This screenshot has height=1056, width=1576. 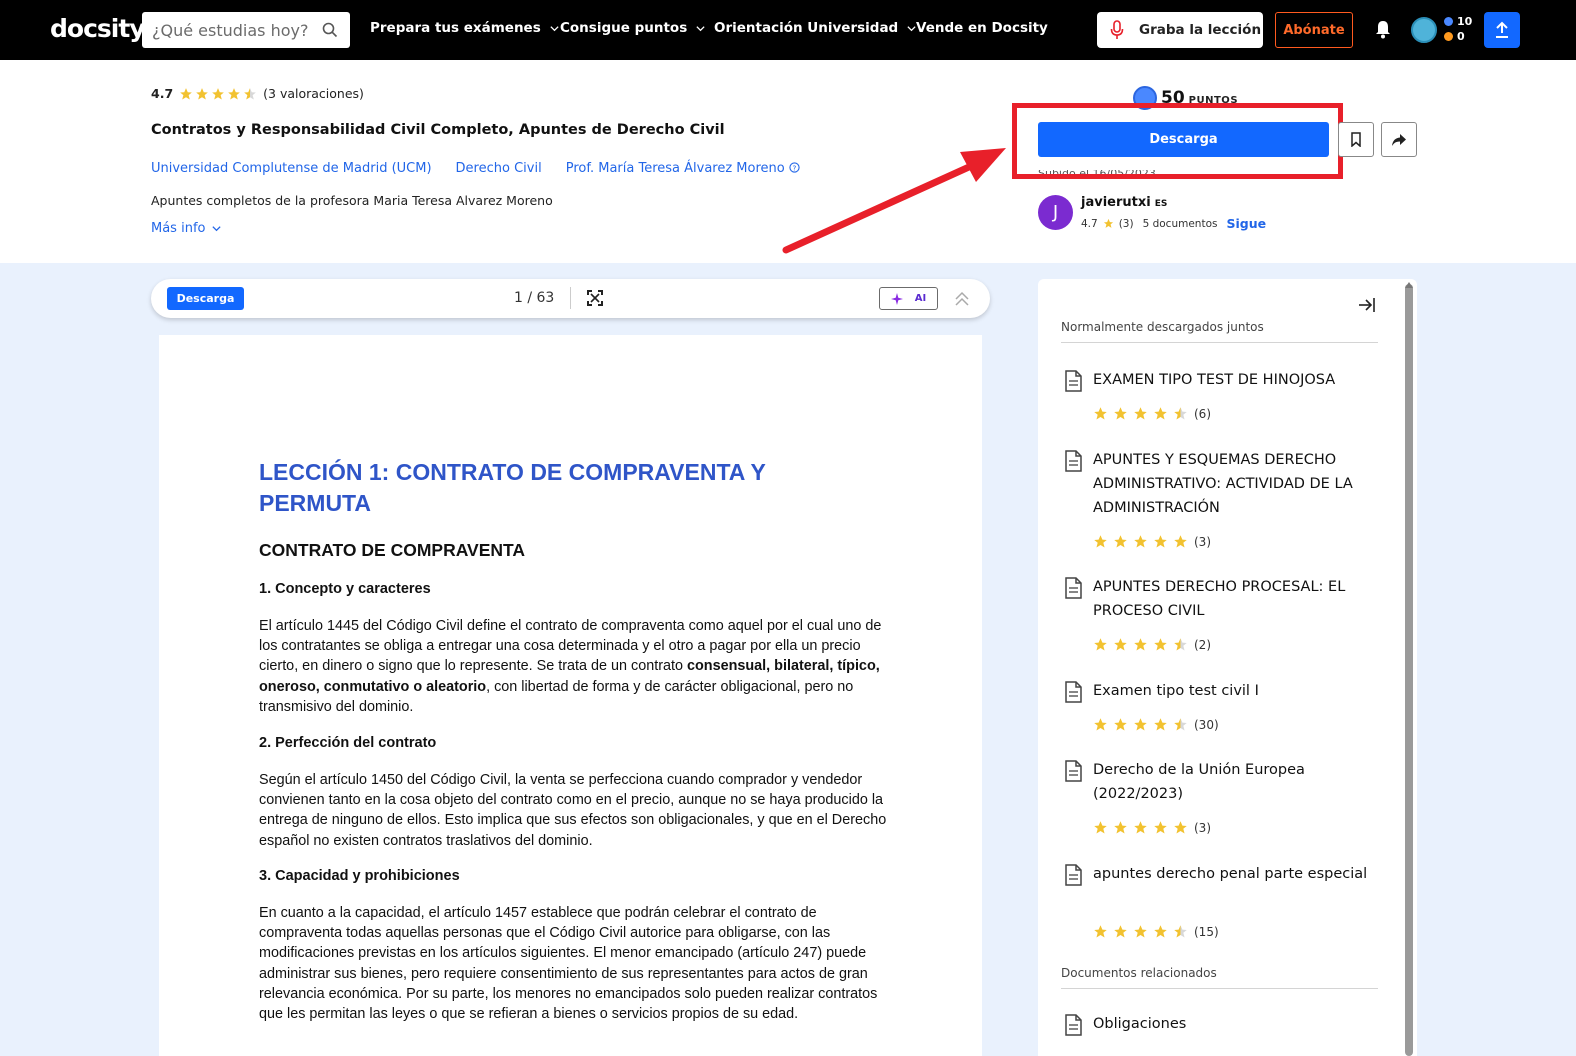 I want to click on ai-button: AI, so click(x=908, y=298).